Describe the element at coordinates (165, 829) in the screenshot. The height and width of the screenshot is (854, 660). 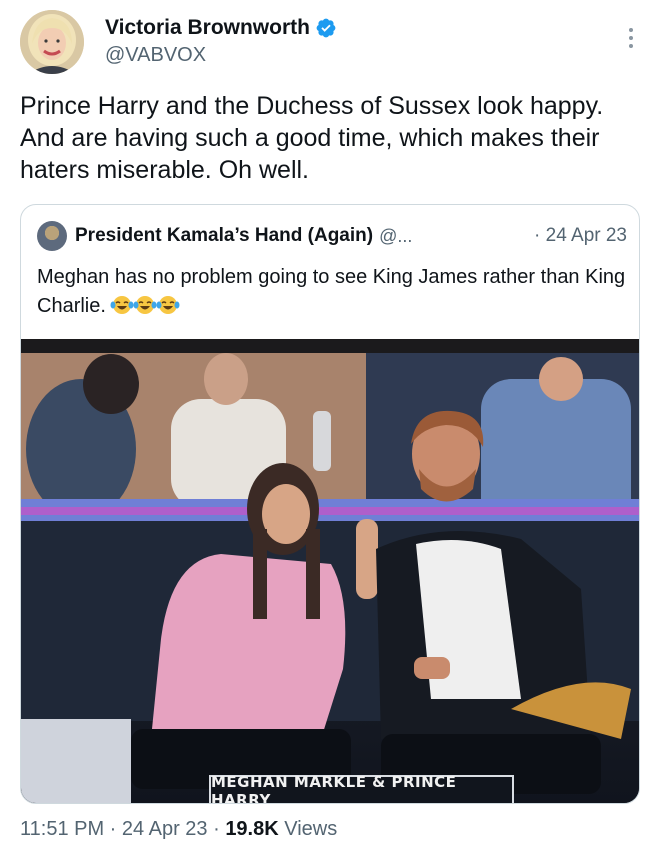
I see `tweet-date: 24 Apr 23` at that location.